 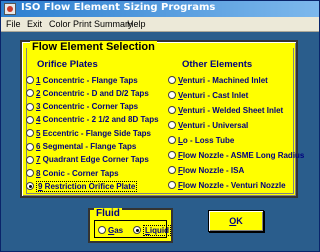 I want to click on menu-help: Help, so click(x=136, y=24).